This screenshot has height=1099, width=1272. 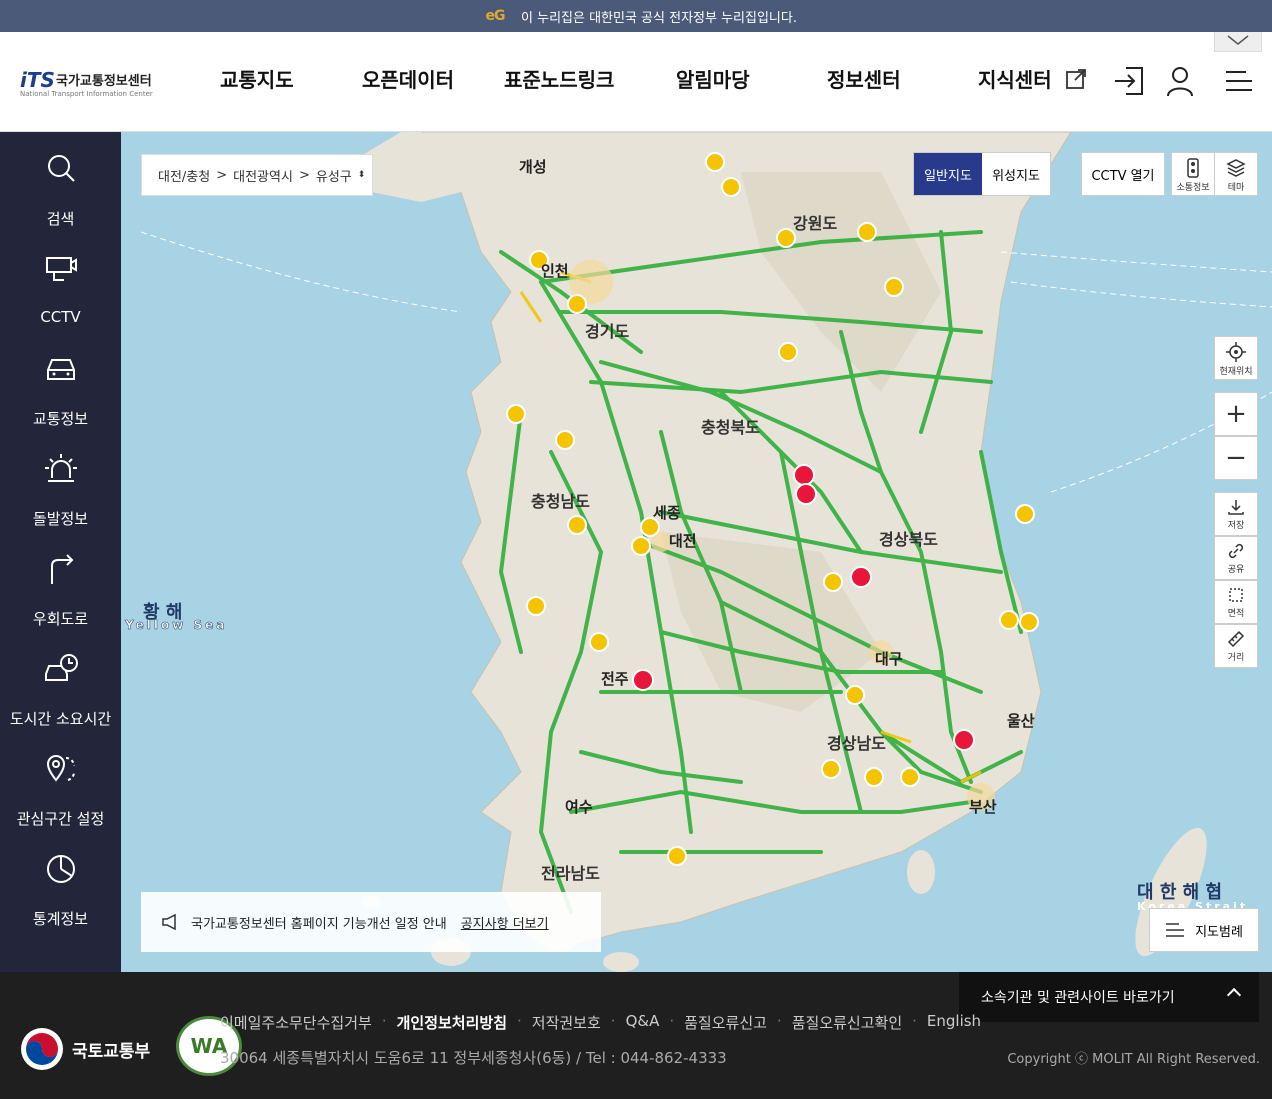 What do you see at coordinates (643, 1022) in the screenshot?
I see `footer-link-qna: Q&A` at bounding box center [643, 1022].